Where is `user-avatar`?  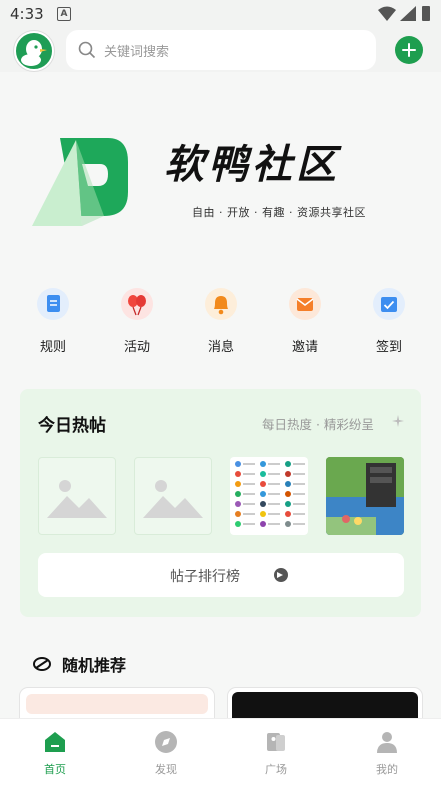
user-avatar is located at coordinates (34, 51).